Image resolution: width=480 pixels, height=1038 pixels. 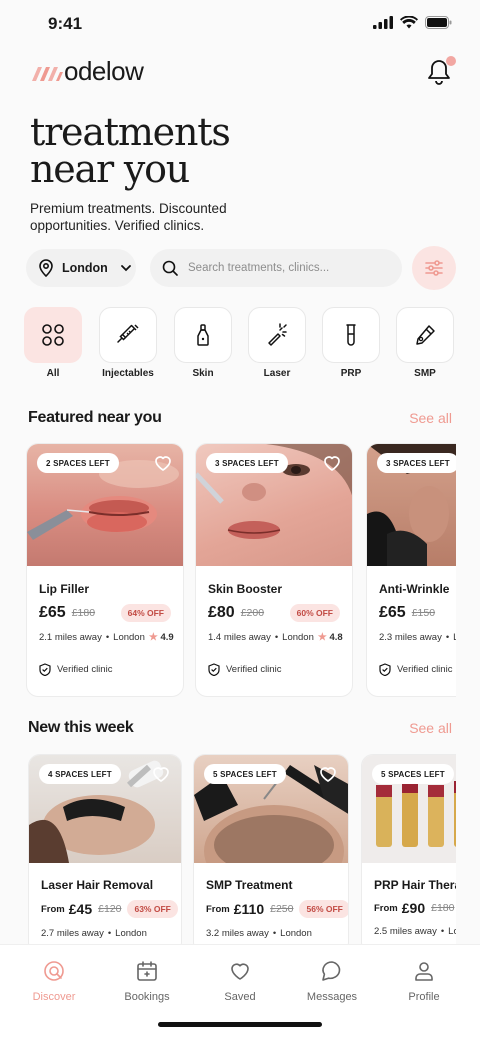 What do you see at coordinates (130, 150) in the screenshot?
I see `page-title: treatments near you` at bounding box center [130, 150].